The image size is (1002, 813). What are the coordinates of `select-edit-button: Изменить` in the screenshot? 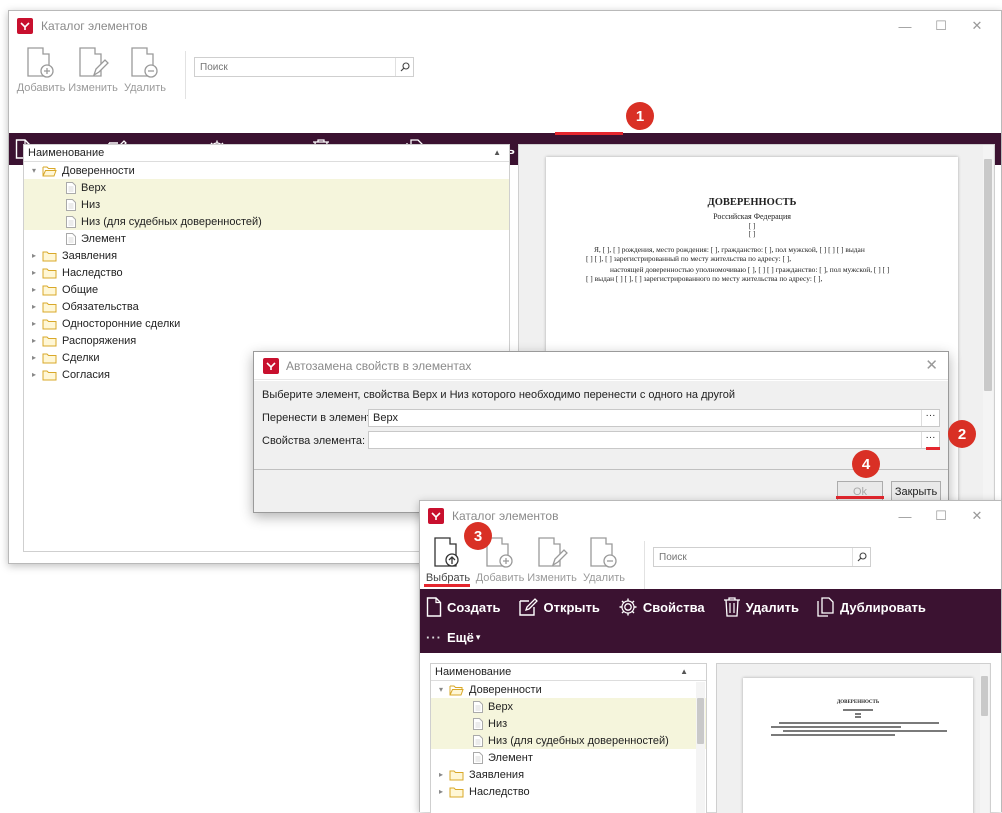 It's located at (552, 557).